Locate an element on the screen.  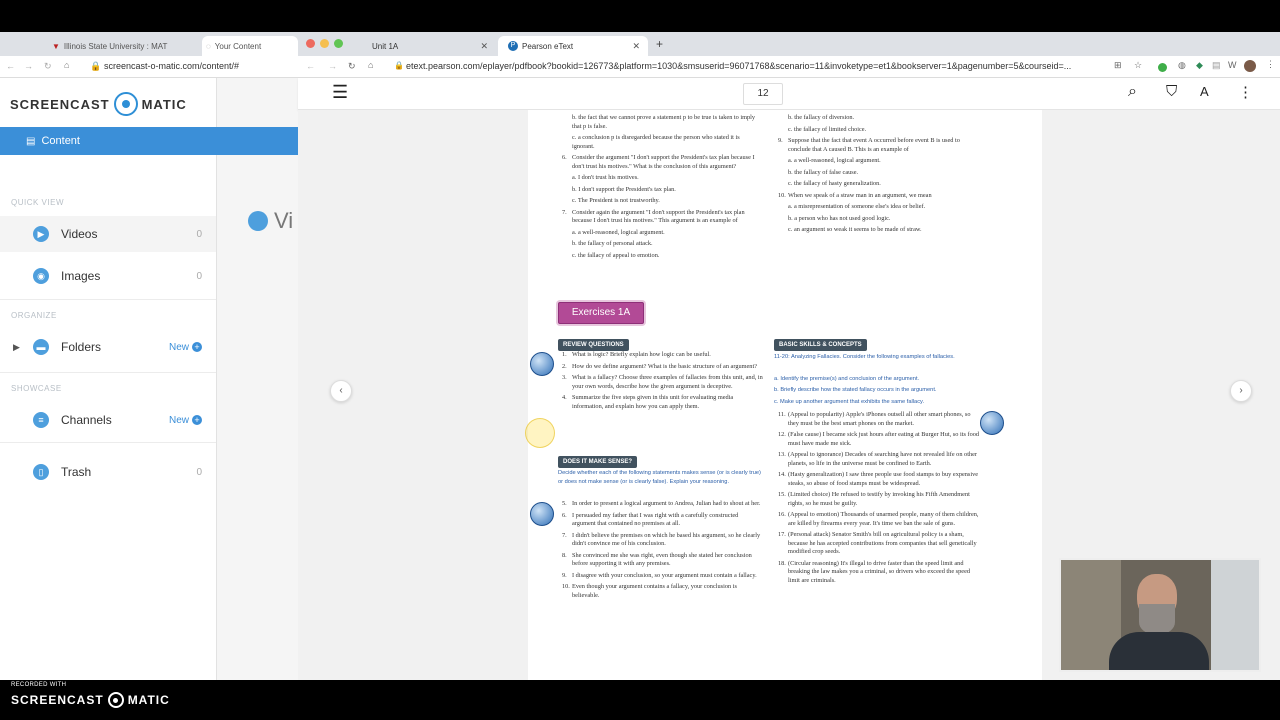
sidebar-item-channels: ≡ Channels New + is located at coordinates (108, 420).